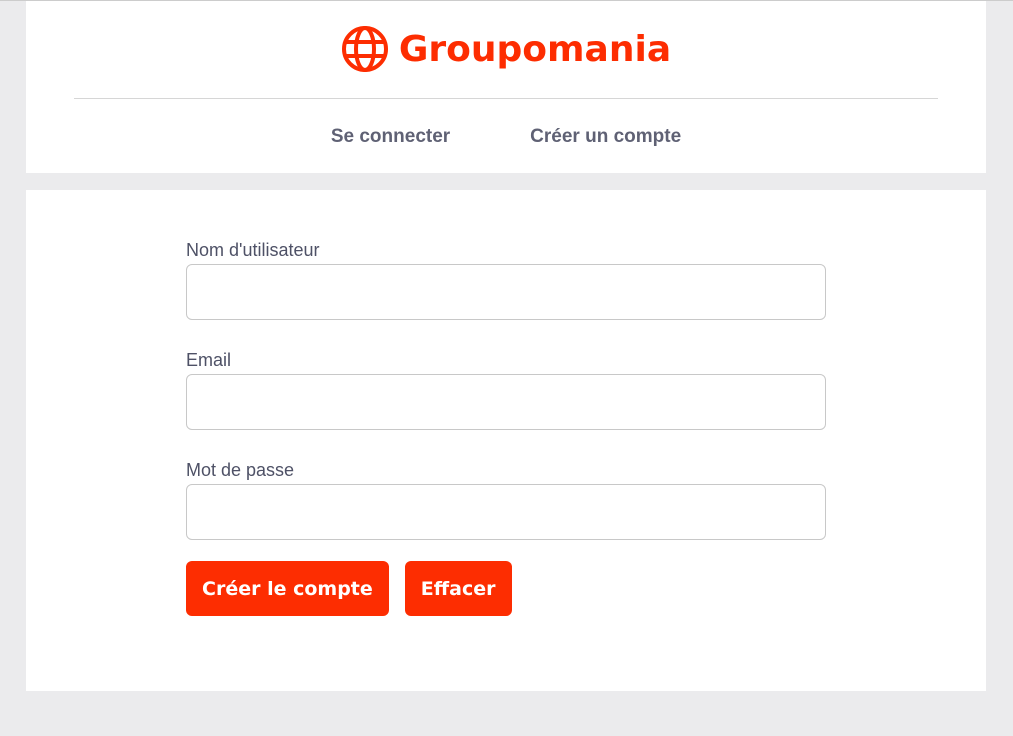 The height and width of the screenshot is (736, 1013). What do you see at coordinates (390, 137) in the screenshot?
I see `nav-login: Se connecter` at bounding box center [390, 137].